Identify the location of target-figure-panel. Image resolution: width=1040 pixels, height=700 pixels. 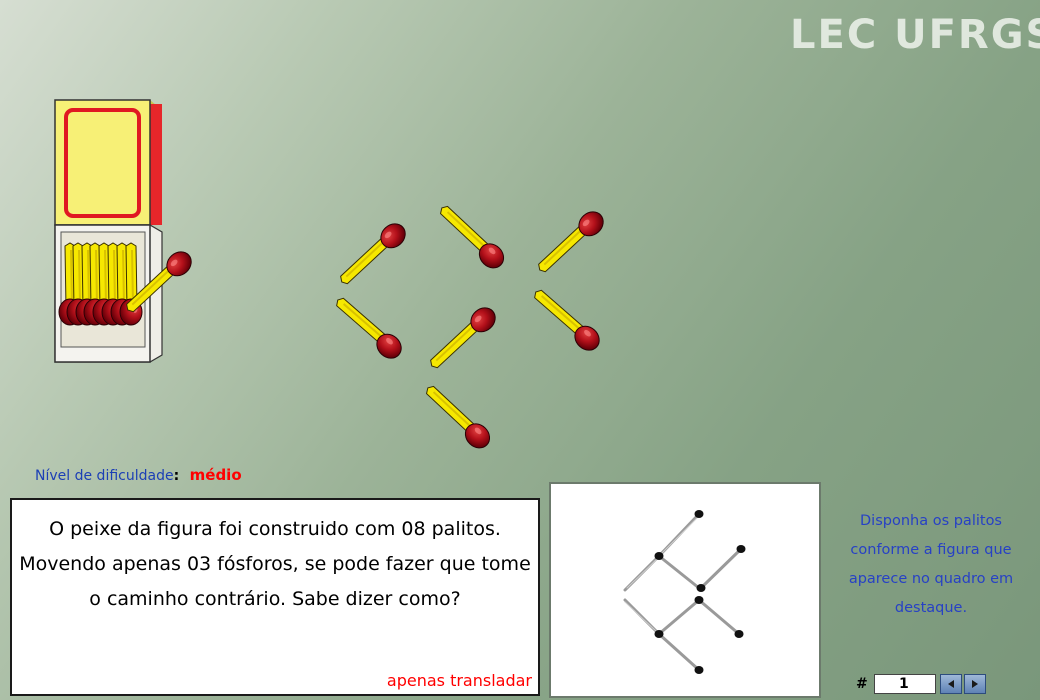
(685, 590).